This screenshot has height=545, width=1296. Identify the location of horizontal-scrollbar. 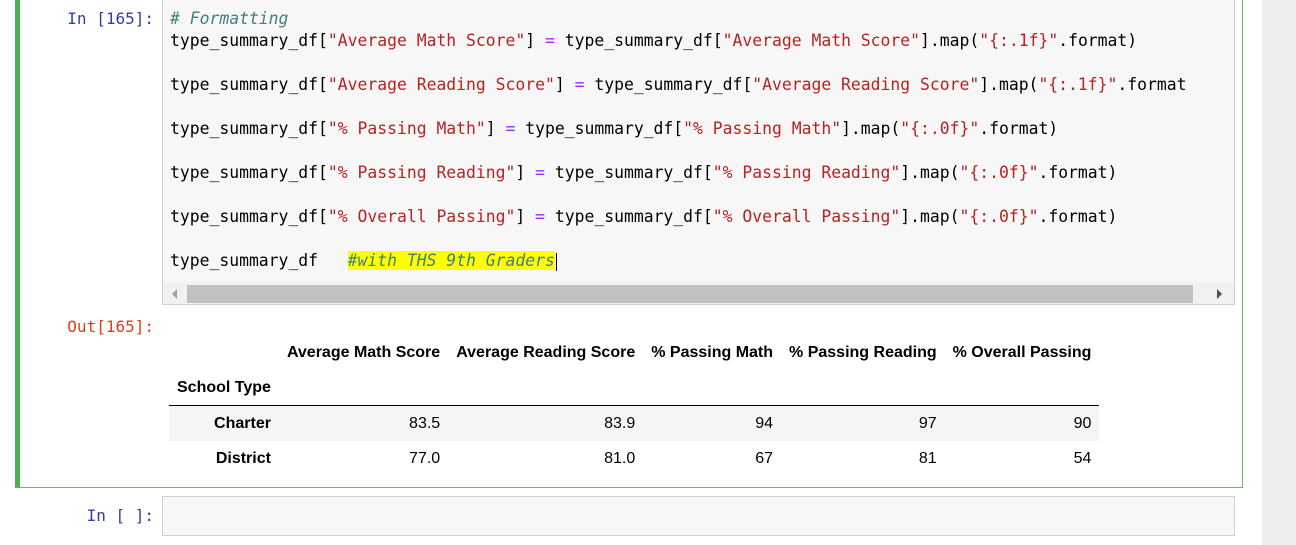
(698, 293).